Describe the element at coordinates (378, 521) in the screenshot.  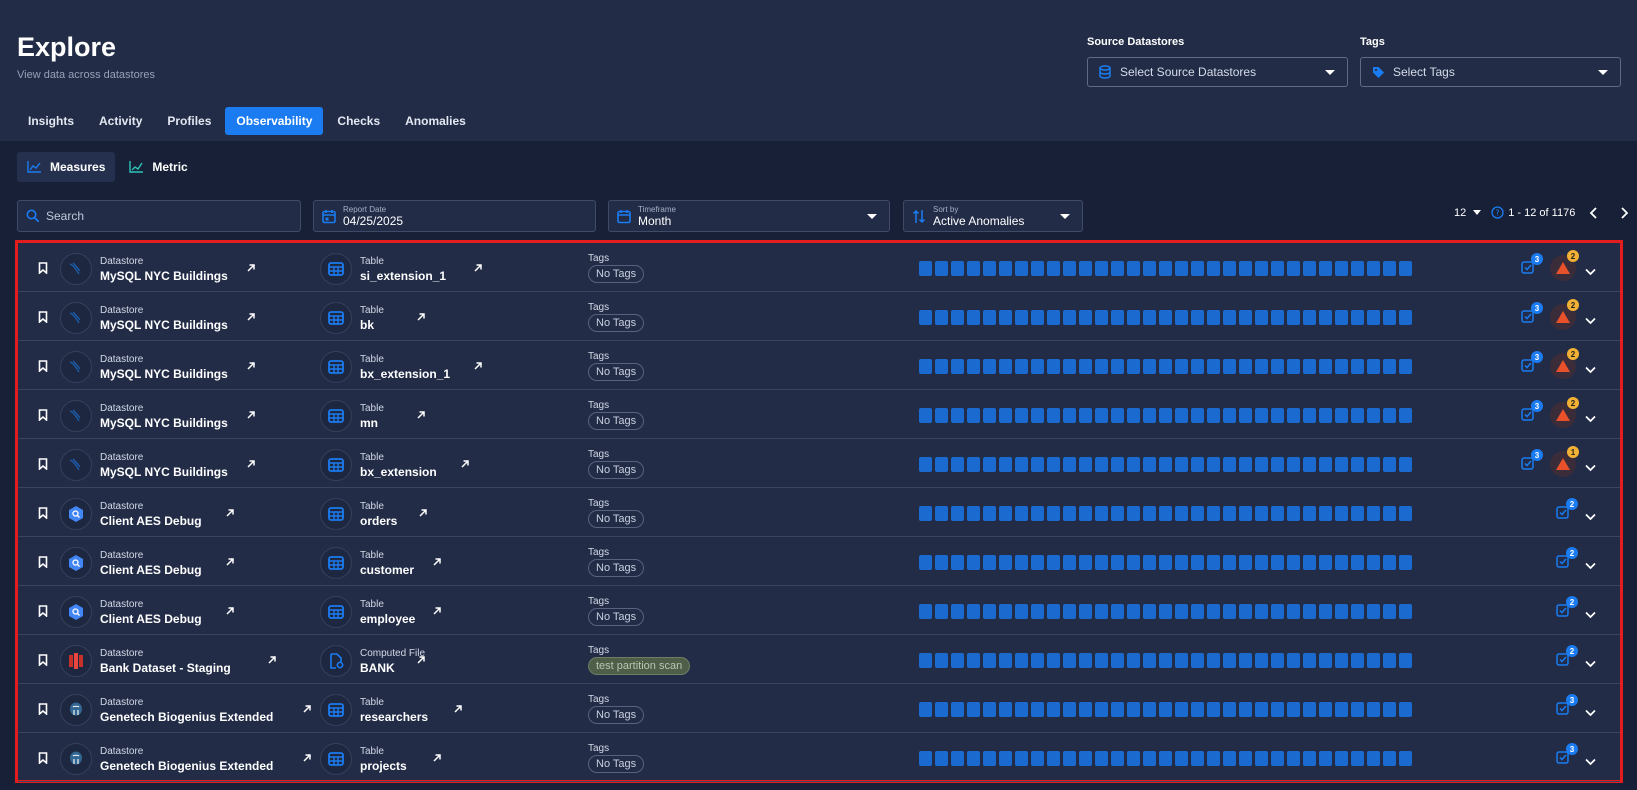
I see `asset-name: orders` at that location.